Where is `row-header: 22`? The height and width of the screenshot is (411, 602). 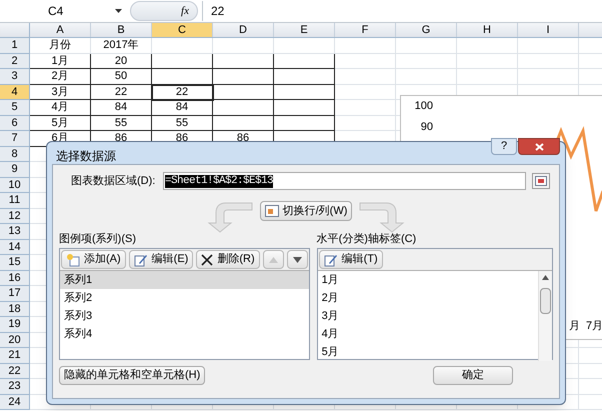
row-header: 22 is located at coordinates (15, 371).